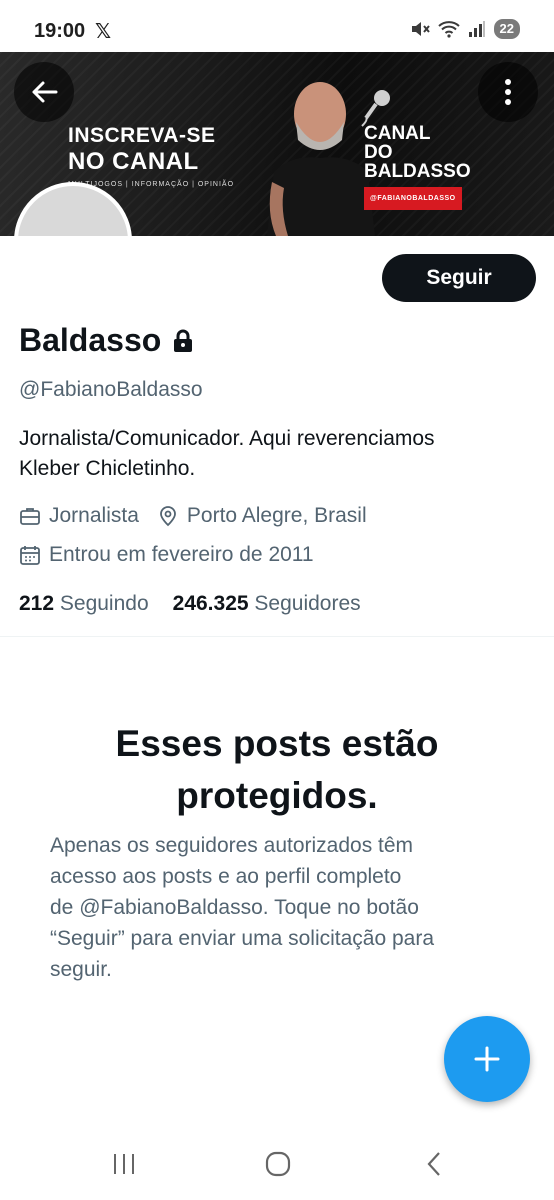 This screenshot has width=554, height=1200. I want to click on banner-brand-tag: @FABIANOBALDASSO, so click(413, 198).